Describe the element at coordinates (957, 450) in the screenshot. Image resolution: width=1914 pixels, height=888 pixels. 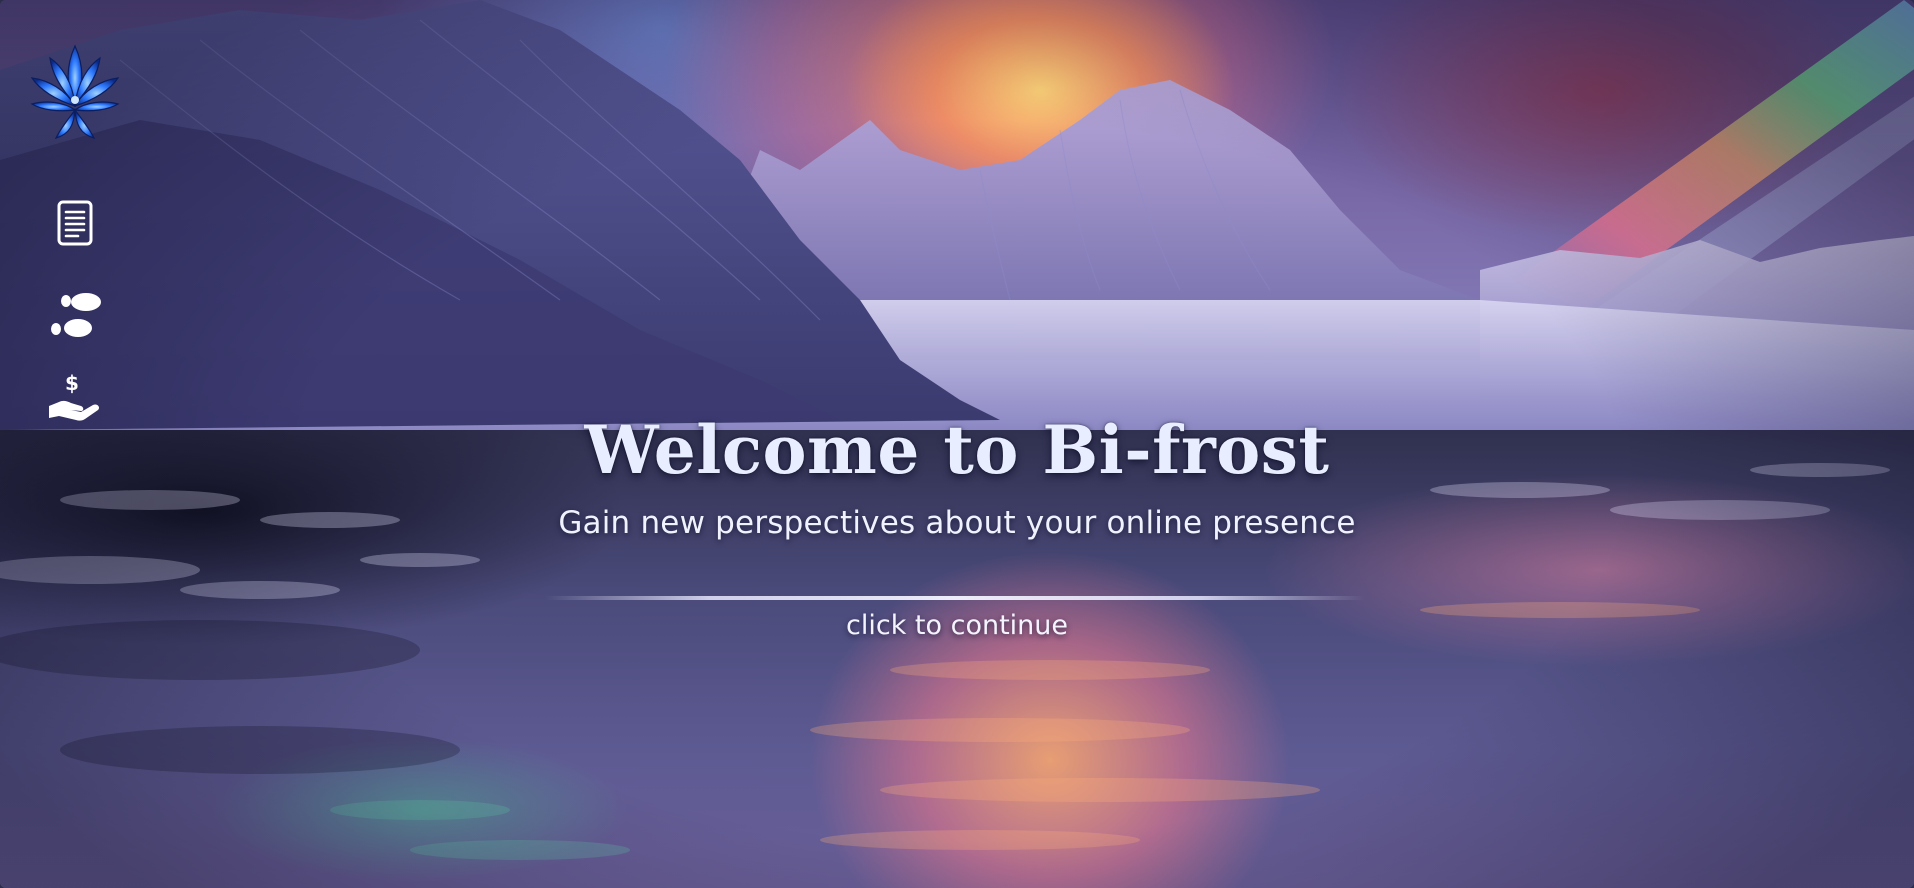
I see `page-title: Welcome to Bi-frost` at that location.